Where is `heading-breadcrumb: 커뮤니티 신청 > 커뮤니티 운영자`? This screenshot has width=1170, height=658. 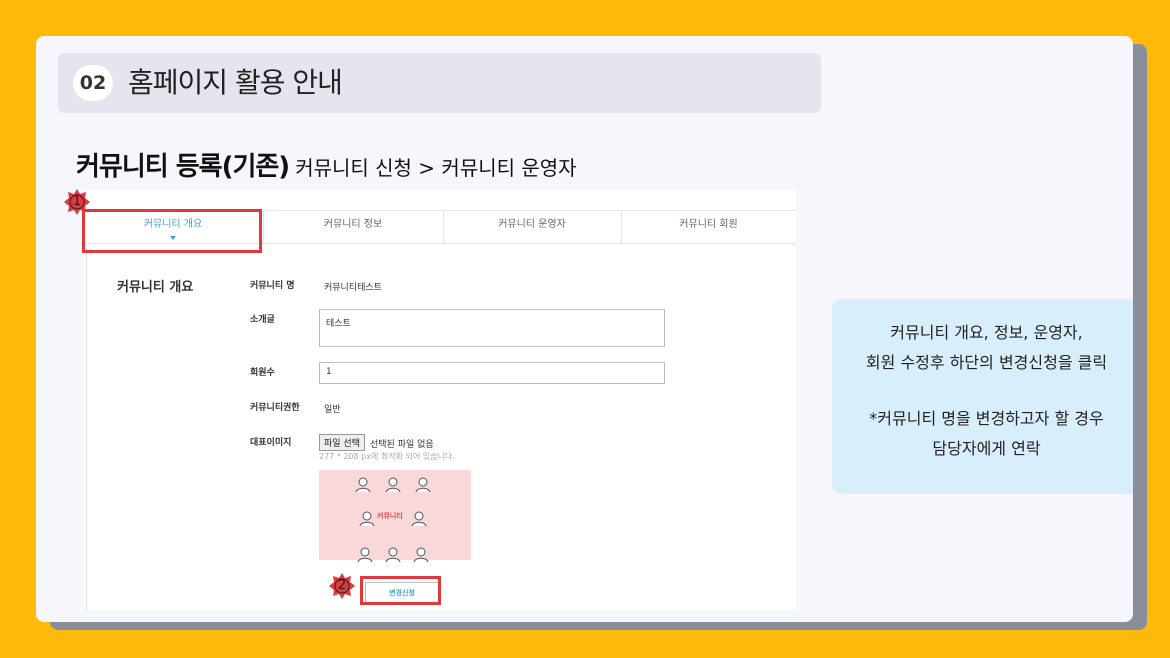 heading-breadcrumb: 커뮤니티 신청 > 커뮤니티 운영자 is located at coordinates (436, 168).